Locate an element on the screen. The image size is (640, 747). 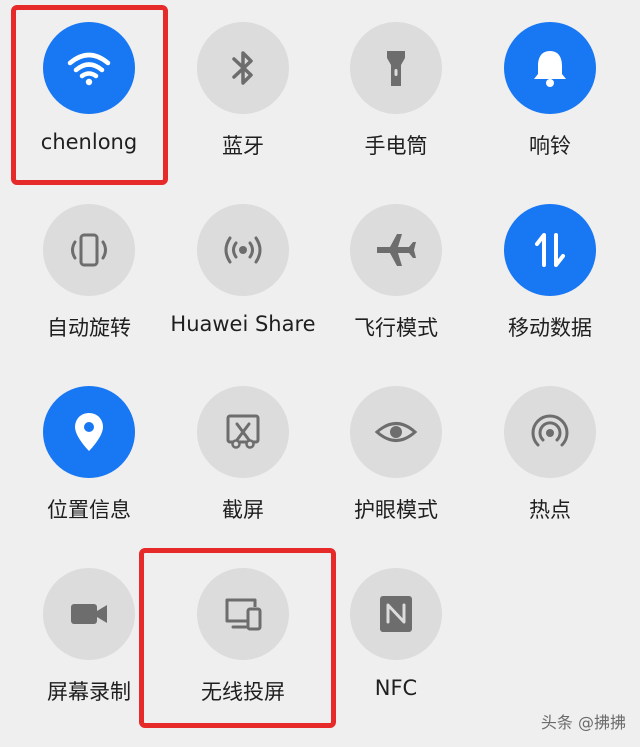
auto-rotate-icon is located at coordinates (89, 250).